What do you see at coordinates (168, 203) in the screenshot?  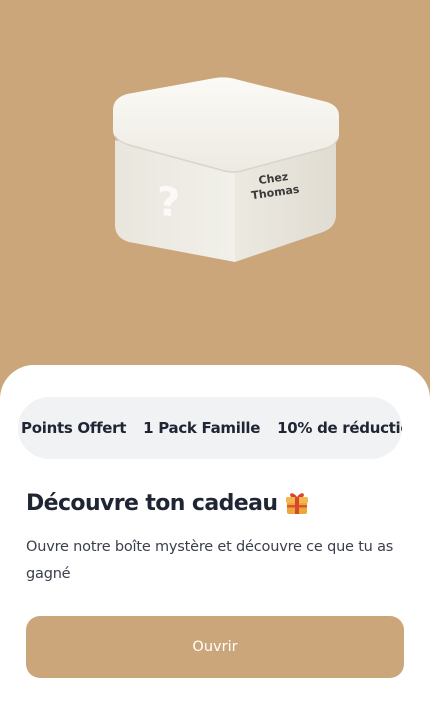 I see `question-mark: ?` at bounding box center [168, 203].